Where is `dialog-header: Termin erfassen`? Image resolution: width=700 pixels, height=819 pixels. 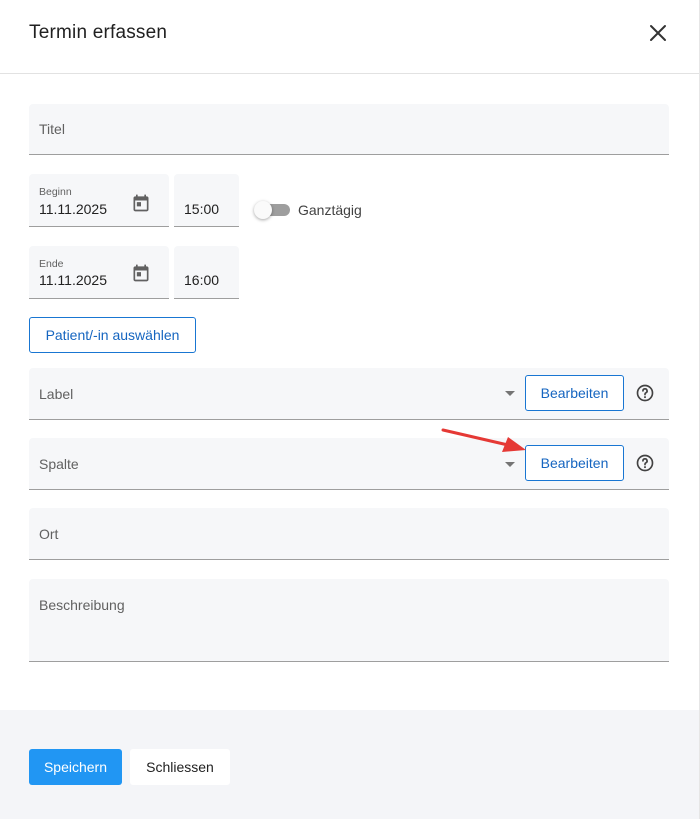 dialog-header: Termin erfassen is located at coordinates (349, 37).